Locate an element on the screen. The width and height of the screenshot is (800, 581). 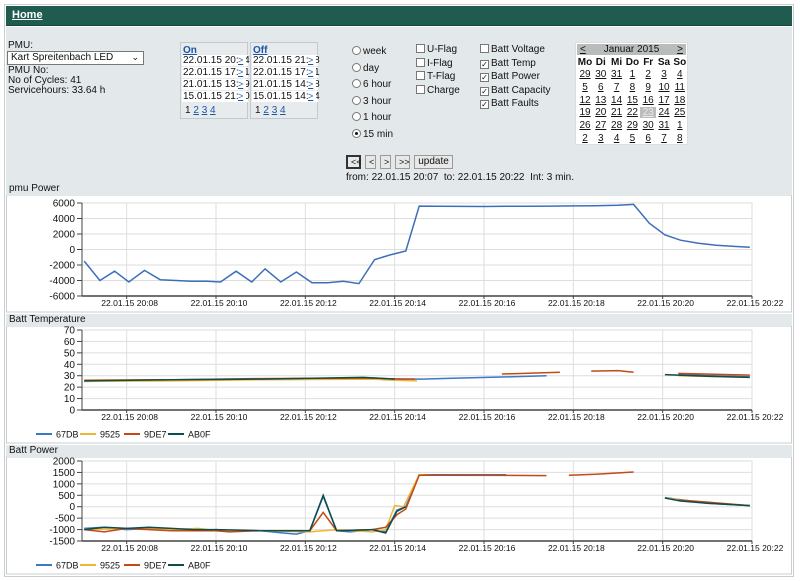
update-button: update is located at coordinates (433, 162).